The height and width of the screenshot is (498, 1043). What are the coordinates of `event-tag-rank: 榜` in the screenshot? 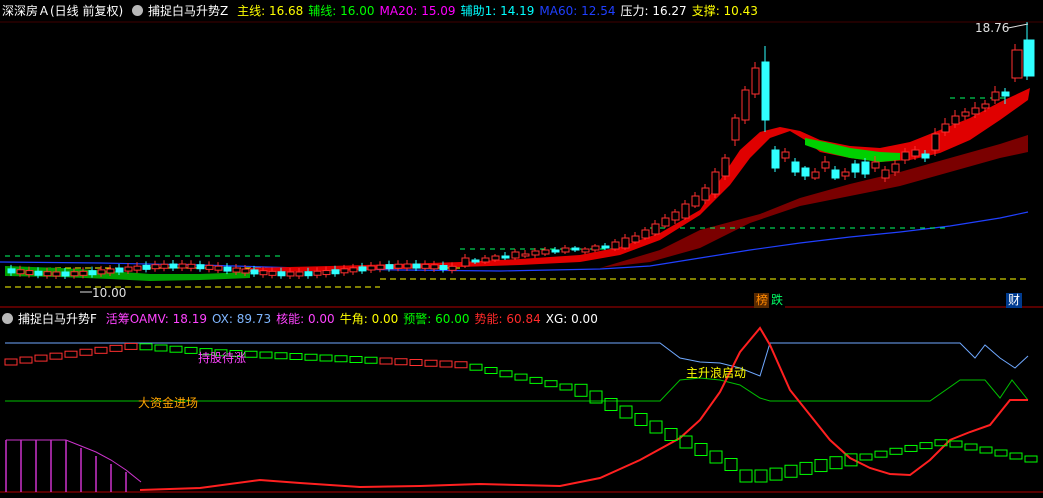 It's located at (762, 300).